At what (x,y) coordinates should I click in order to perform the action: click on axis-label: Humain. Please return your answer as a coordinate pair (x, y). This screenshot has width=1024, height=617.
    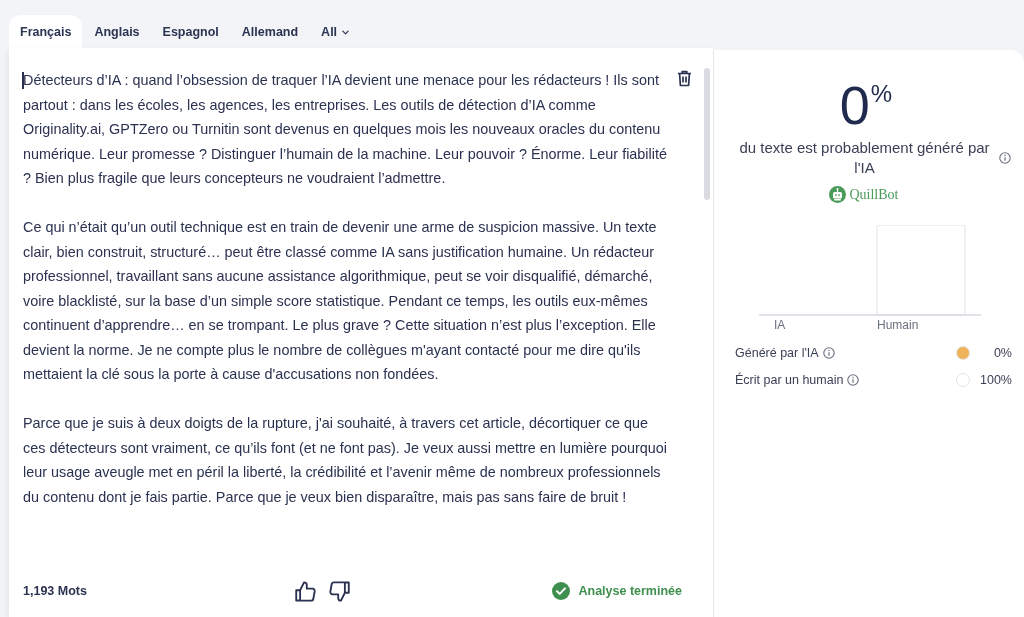
    Looking at the image, I should click on (898, 325).